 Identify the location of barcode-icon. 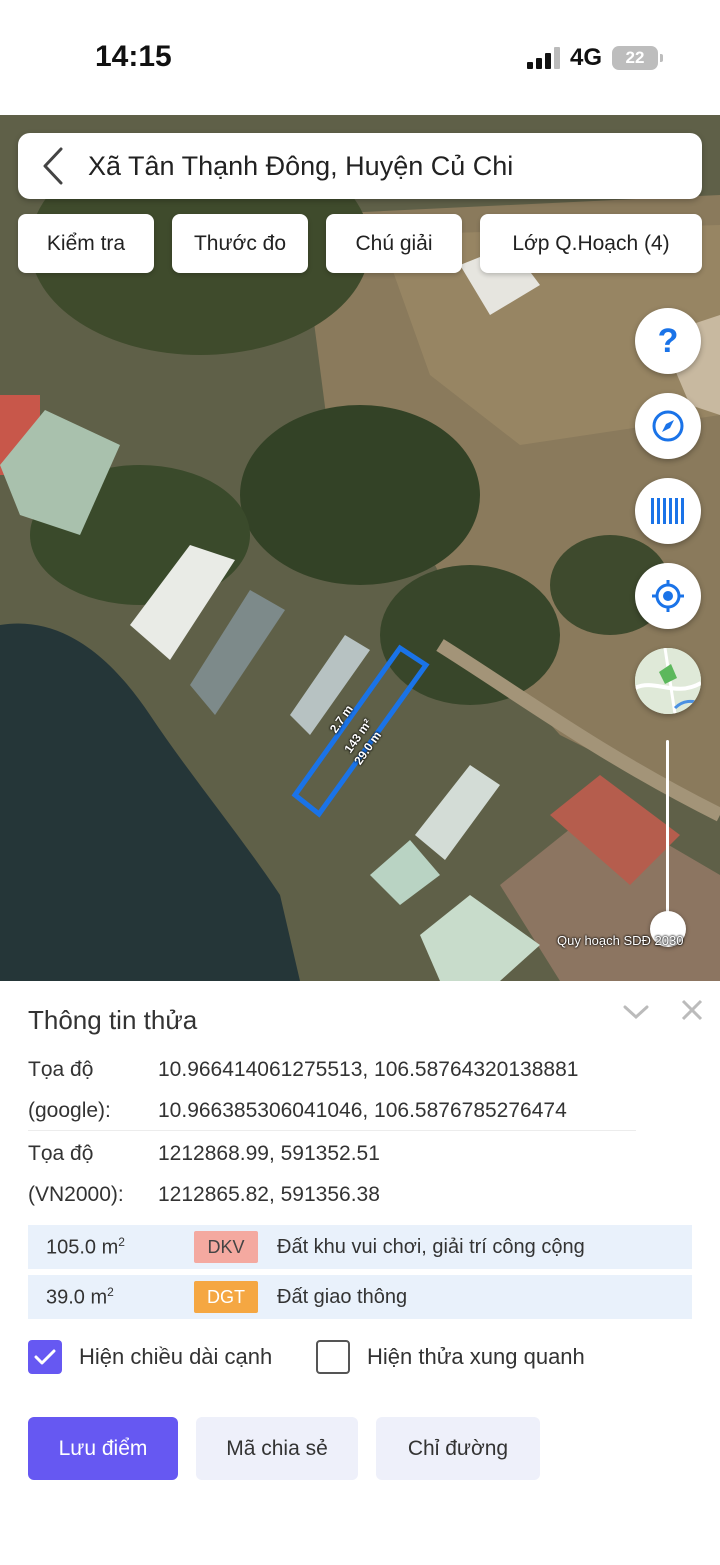
(667, 511).